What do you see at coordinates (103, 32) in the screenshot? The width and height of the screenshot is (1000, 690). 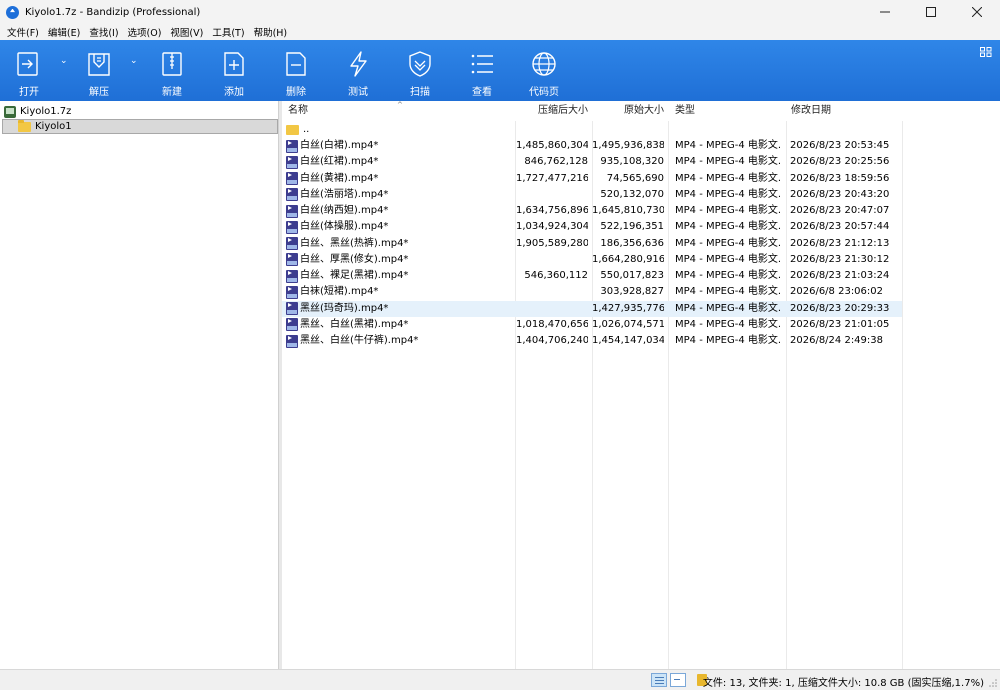 I see `menu-find: 查找(I)` at bounding box center [103, 32].